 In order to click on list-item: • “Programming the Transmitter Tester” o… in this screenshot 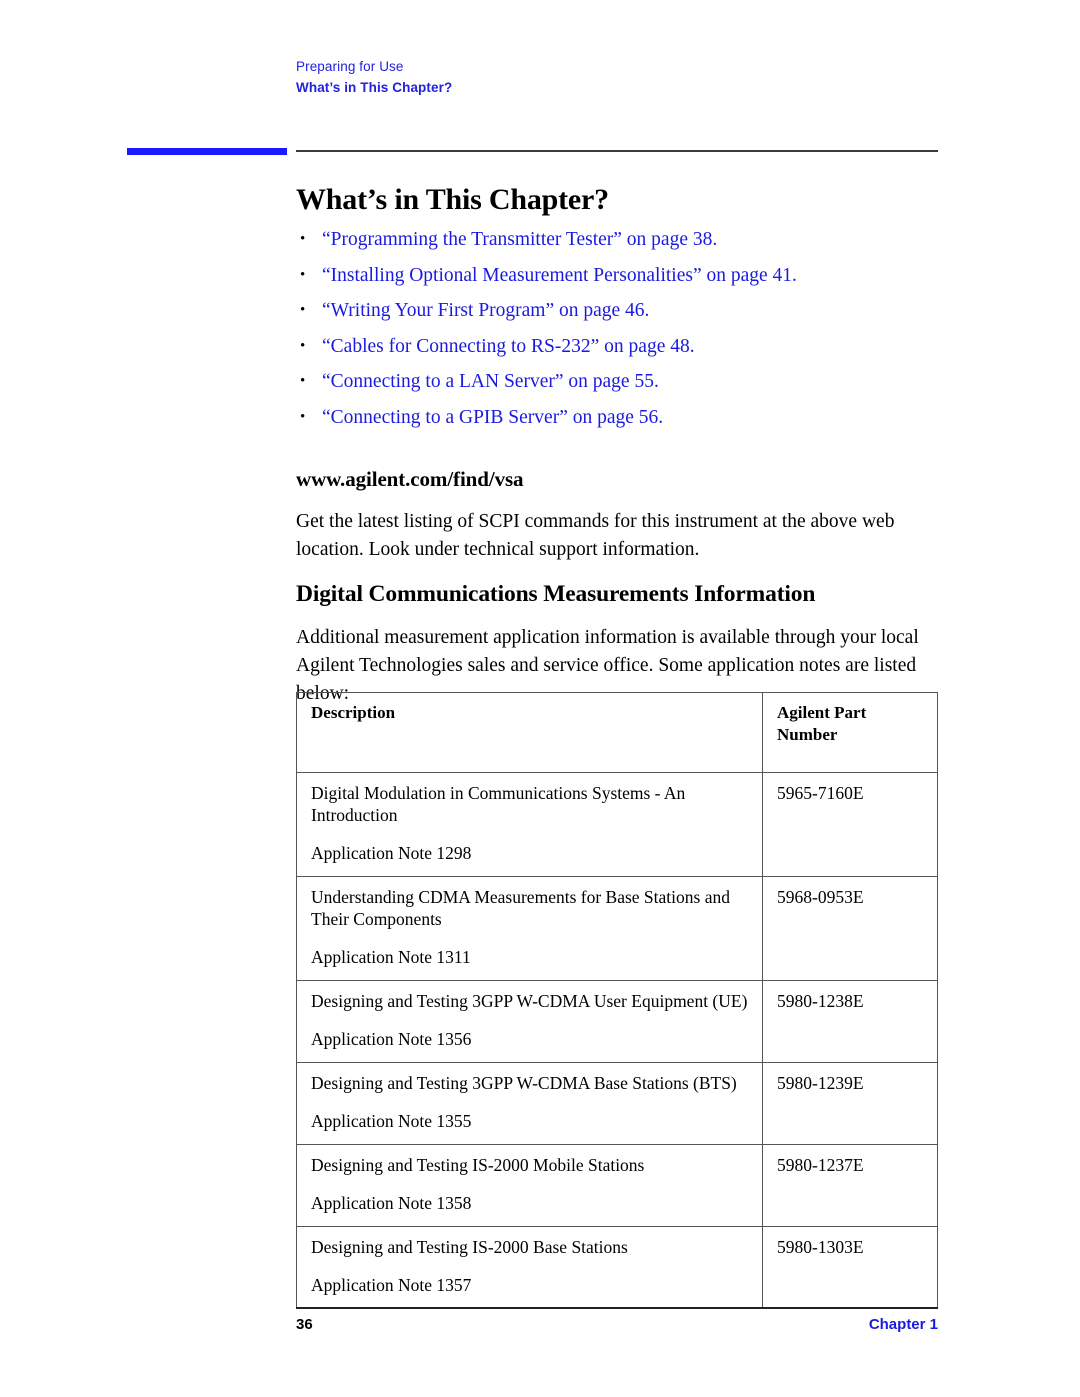, I will do `click(626, 240)`.